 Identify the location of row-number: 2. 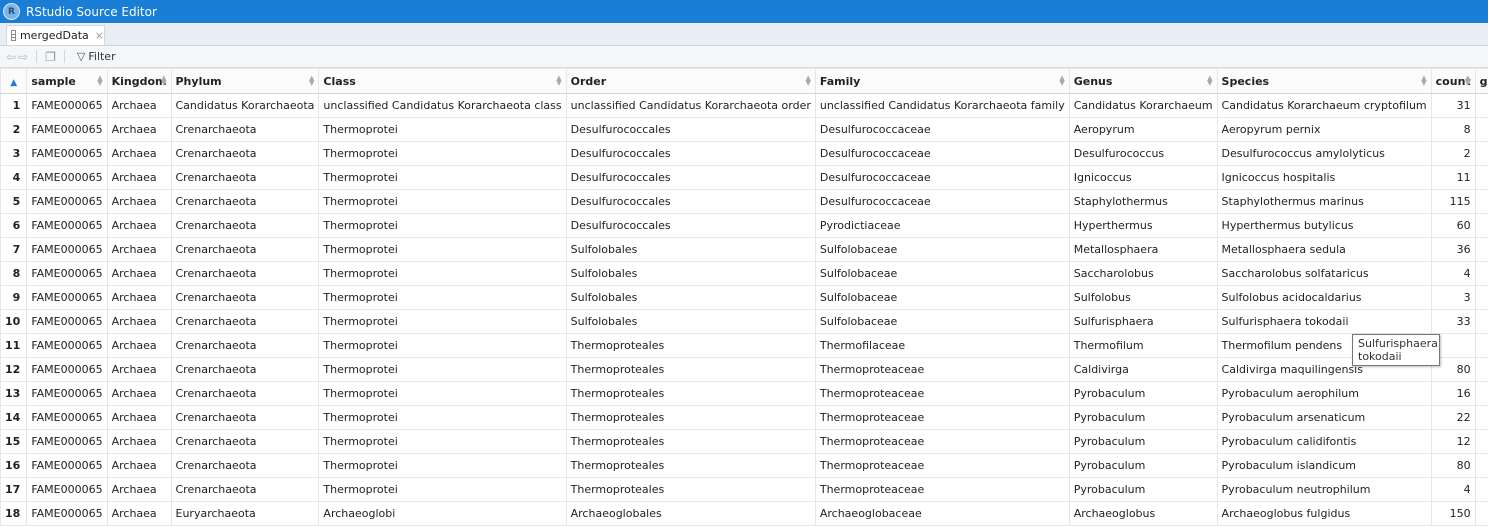
(14, 129).